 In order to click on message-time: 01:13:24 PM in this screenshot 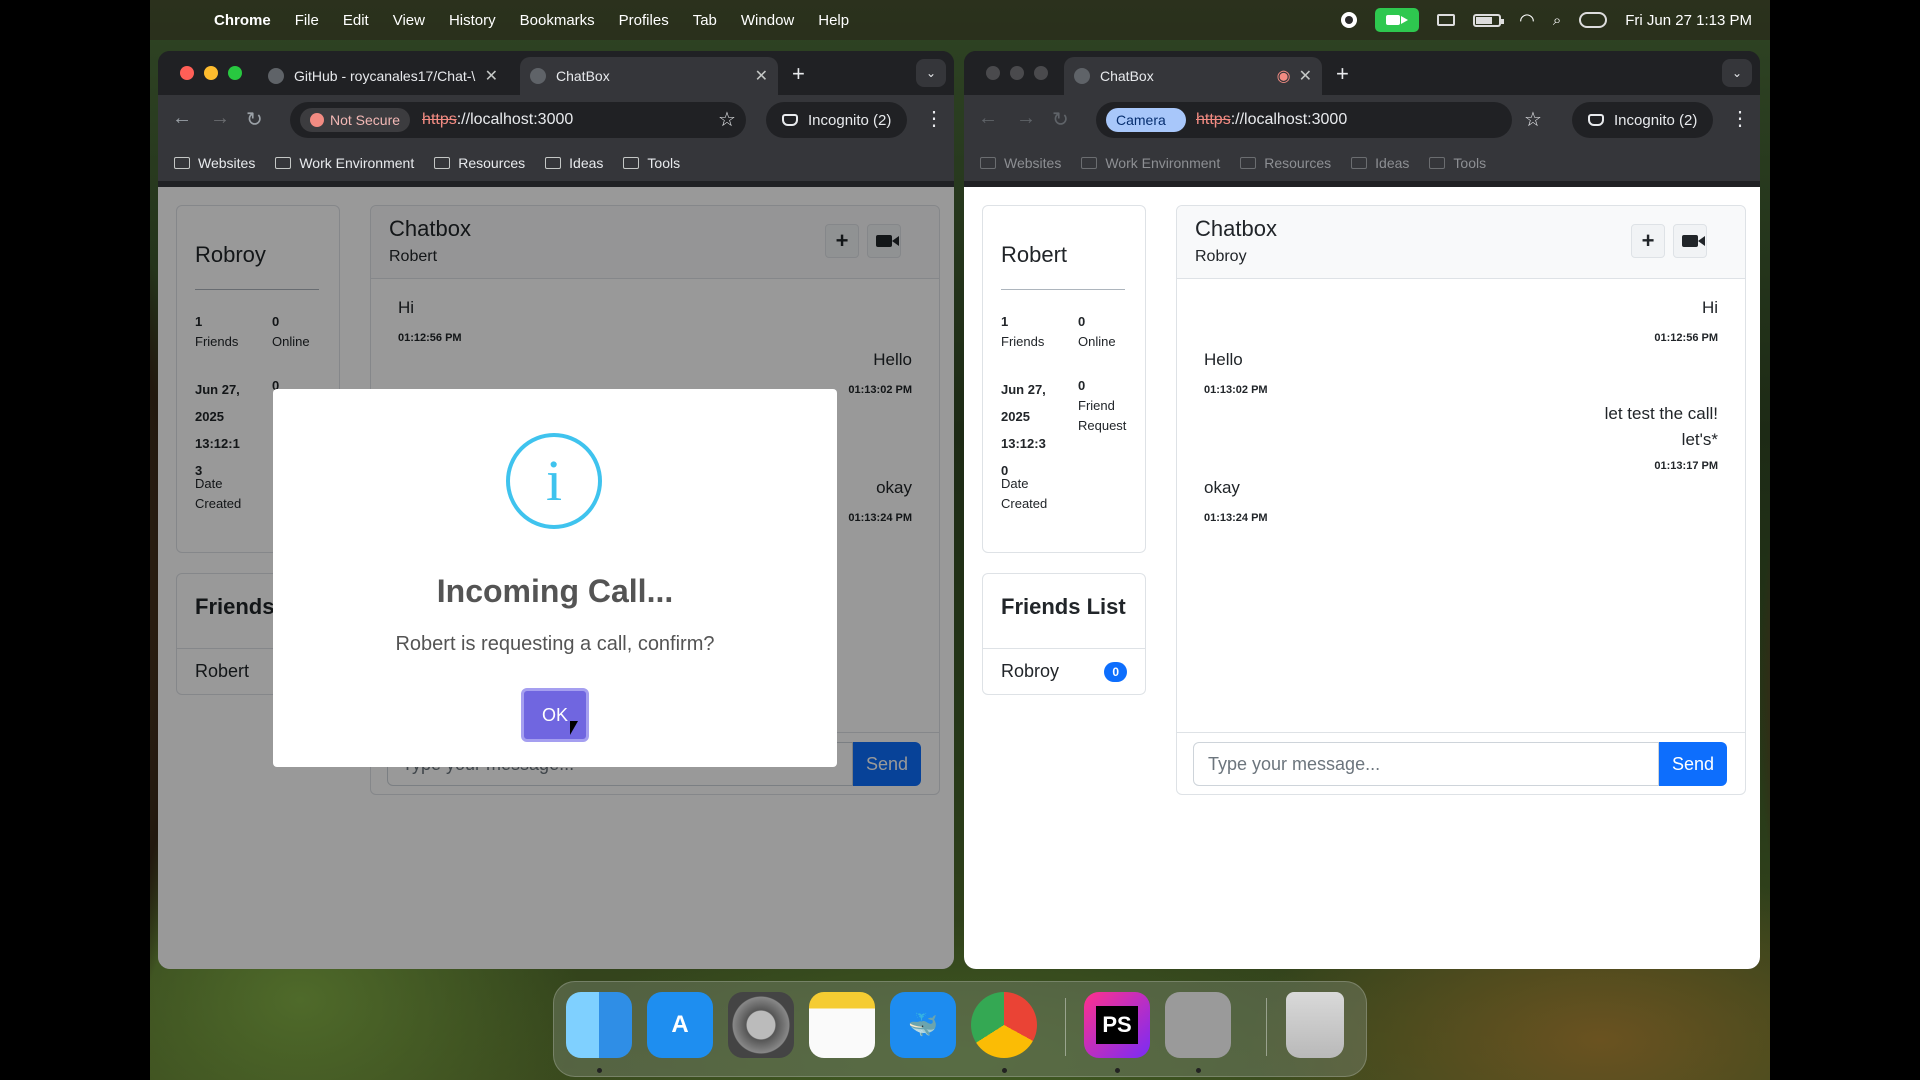, I will do `click(1236, 518)`.